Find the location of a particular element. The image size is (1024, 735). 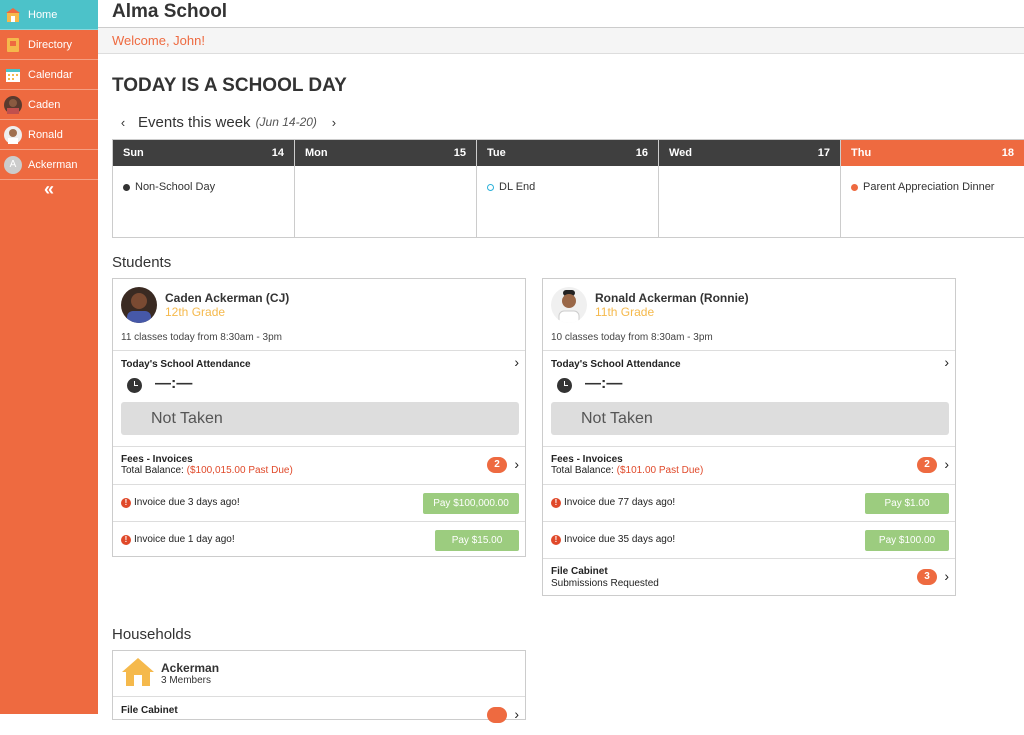

sidebar-item-directory: Directory is located at coordinates (49, 45).